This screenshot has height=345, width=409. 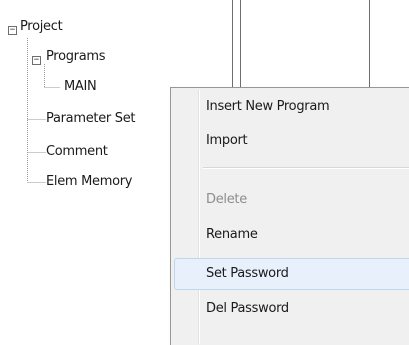 I want to click on menu-separator, so click(x=306, y=168).